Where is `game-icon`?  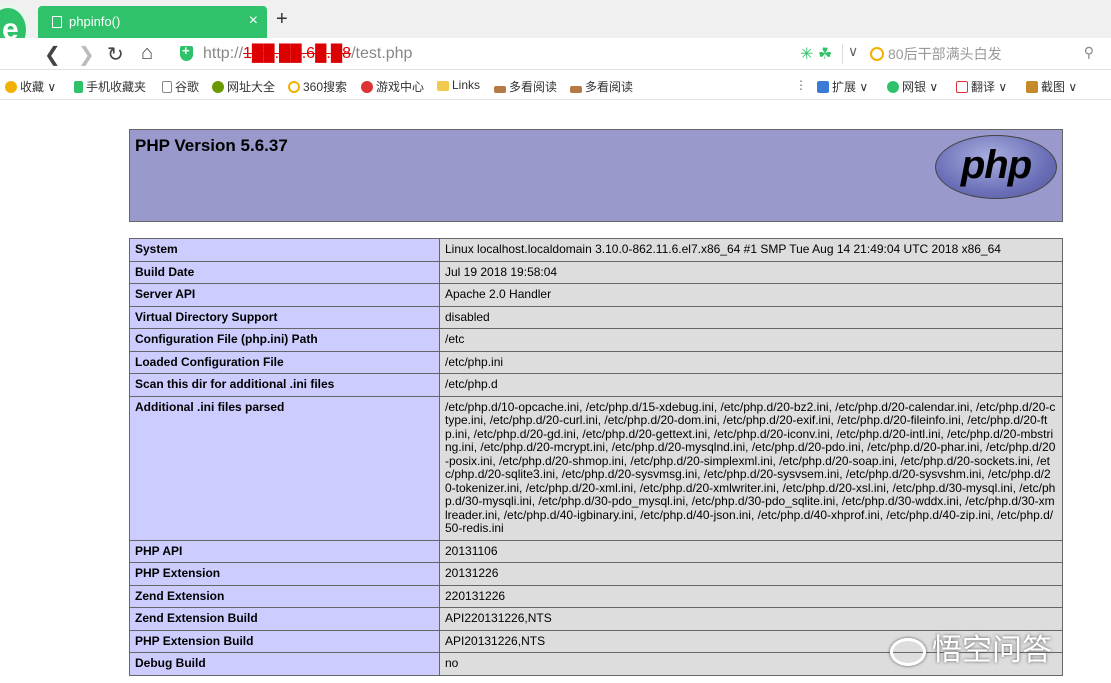 game-icon is located at coordinates (367, 87).